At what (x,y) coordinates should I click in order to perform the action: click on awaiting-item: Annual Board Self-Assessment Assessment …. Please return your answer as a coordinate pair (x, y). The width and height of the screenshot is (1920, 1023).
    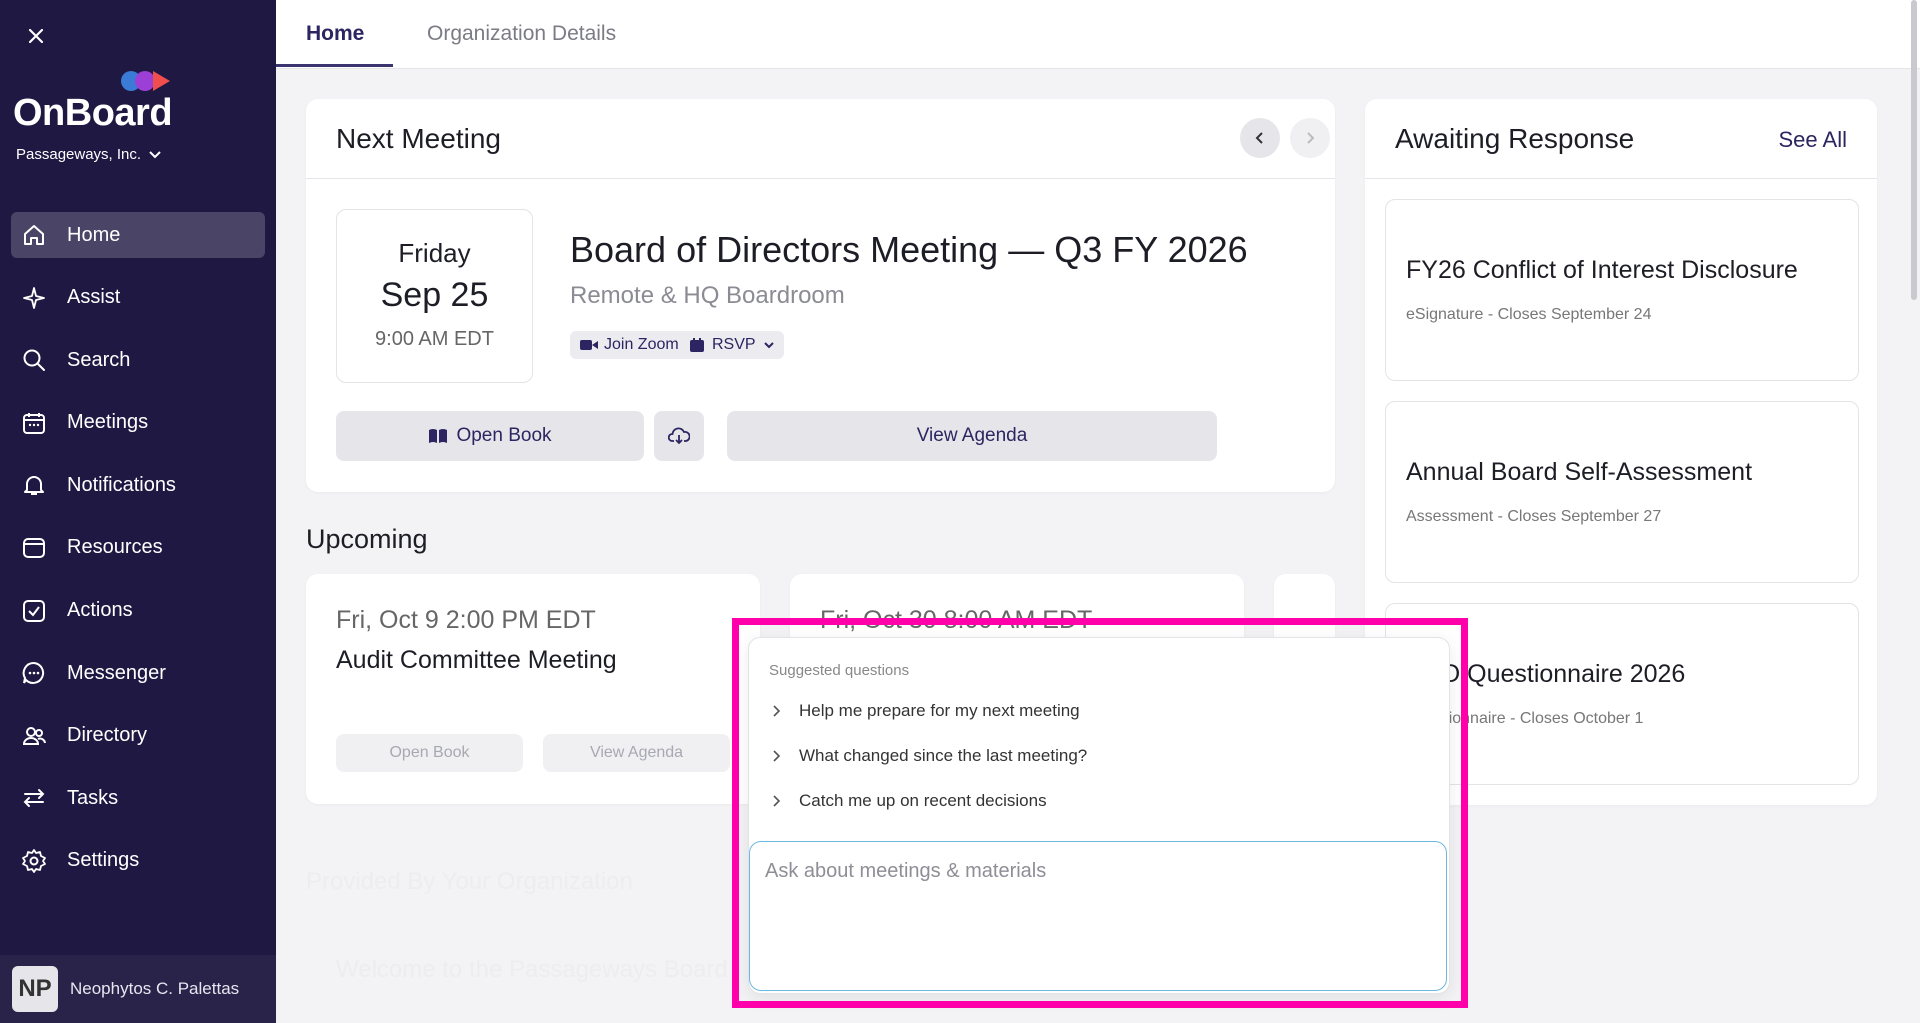
    Looking at the image, I should click on (1622, 492).